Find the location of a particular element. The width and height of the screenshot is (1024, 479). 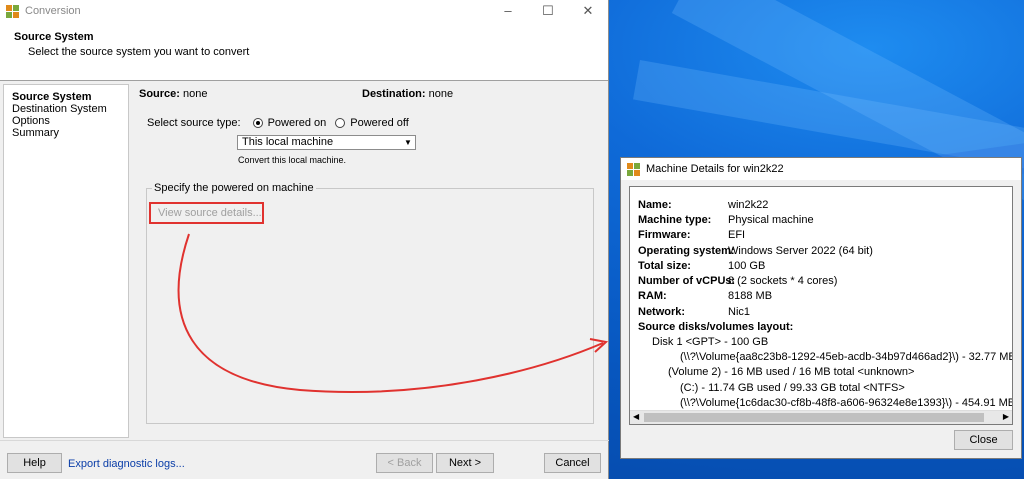

machine-select: This local machine ▼ is located at coordinates (326, 142).